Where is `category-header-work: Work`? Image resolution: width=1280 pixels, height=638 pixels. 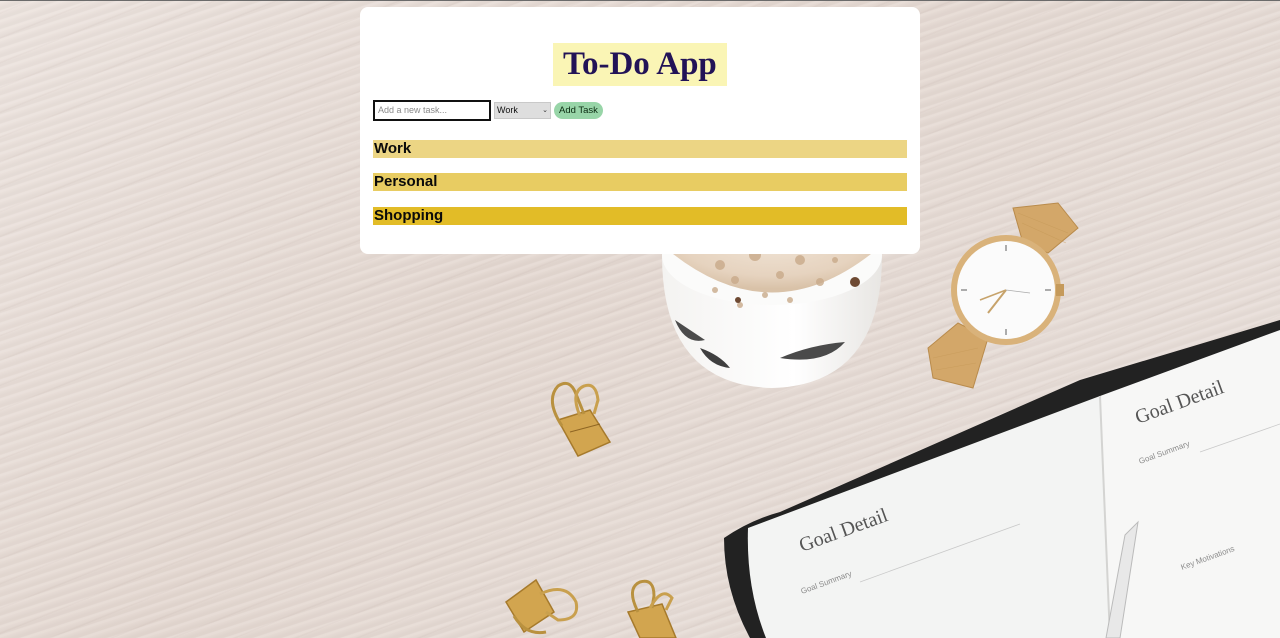 category-header-work: Work is located at coordinates (640, 149).